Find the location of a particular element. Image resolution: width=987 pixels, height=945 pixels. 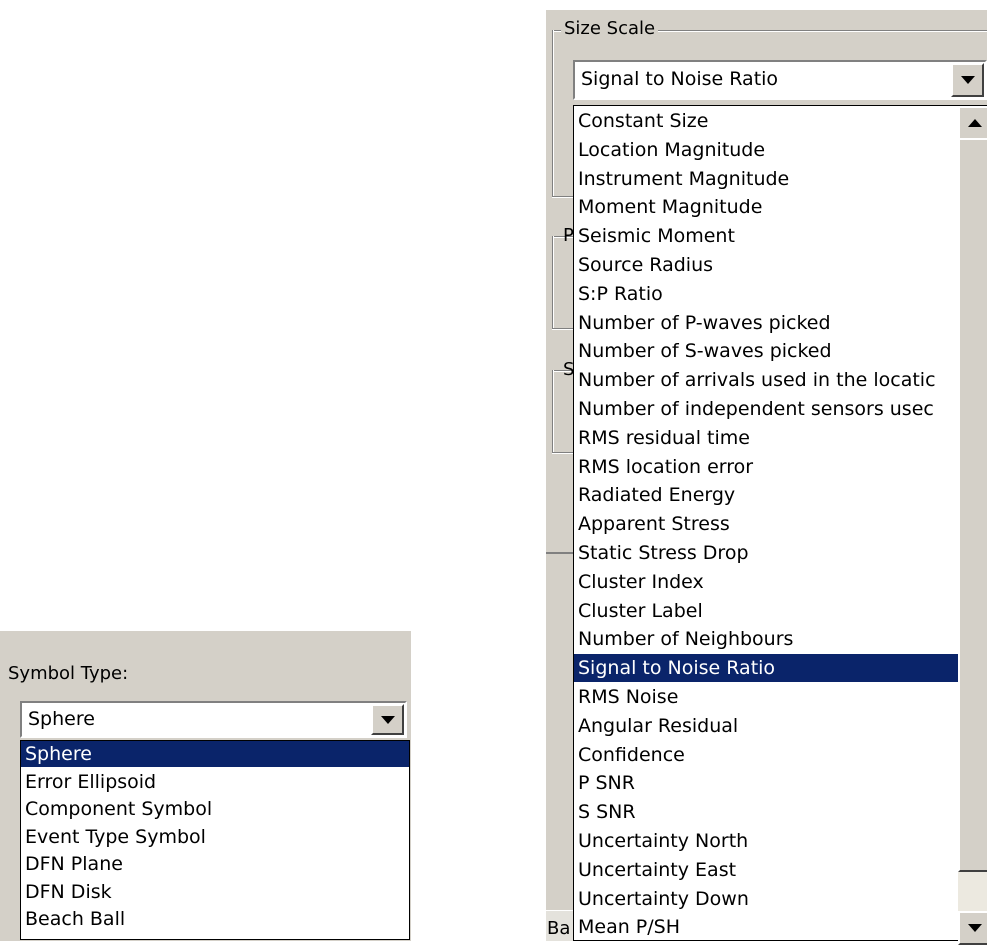

symbol-type-dropdown: Sphere is located at coordinates (213, 719).